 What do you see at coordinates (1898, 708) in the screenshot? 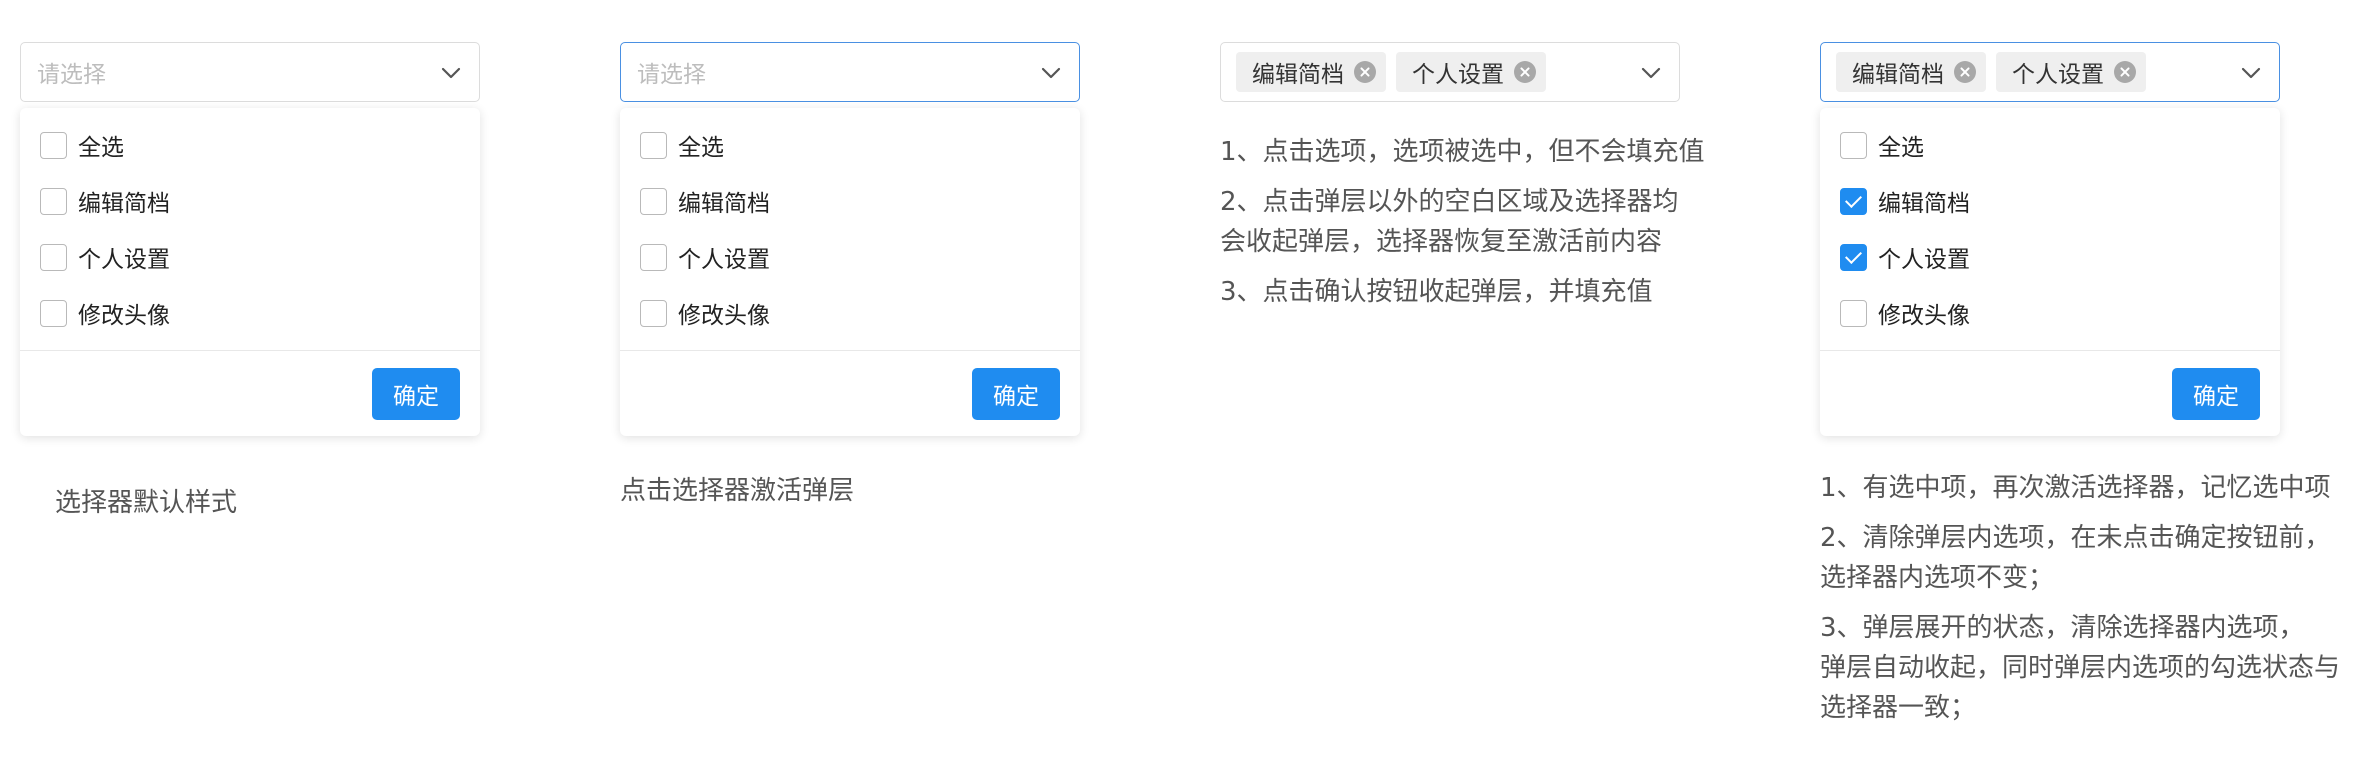
I see `note-line: 选择器一致；` at bounding box center [1898, 708].